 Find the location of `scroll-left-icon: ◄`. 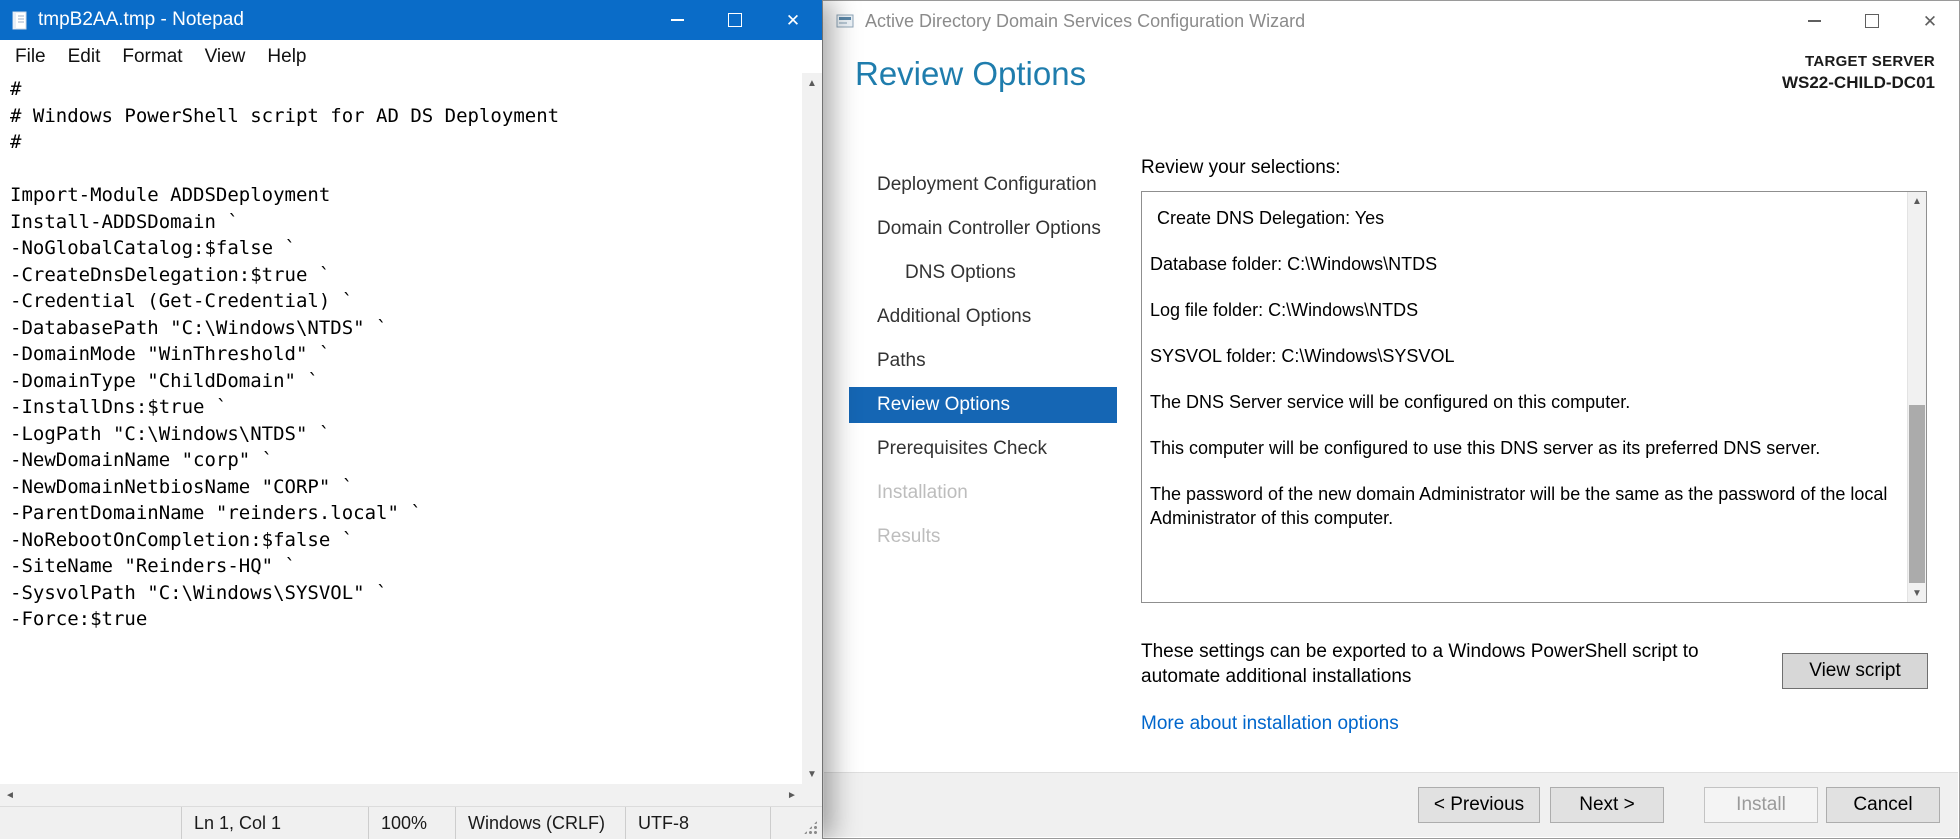

scroll-left-icon: ◄ is located at coordinates (10, 795).